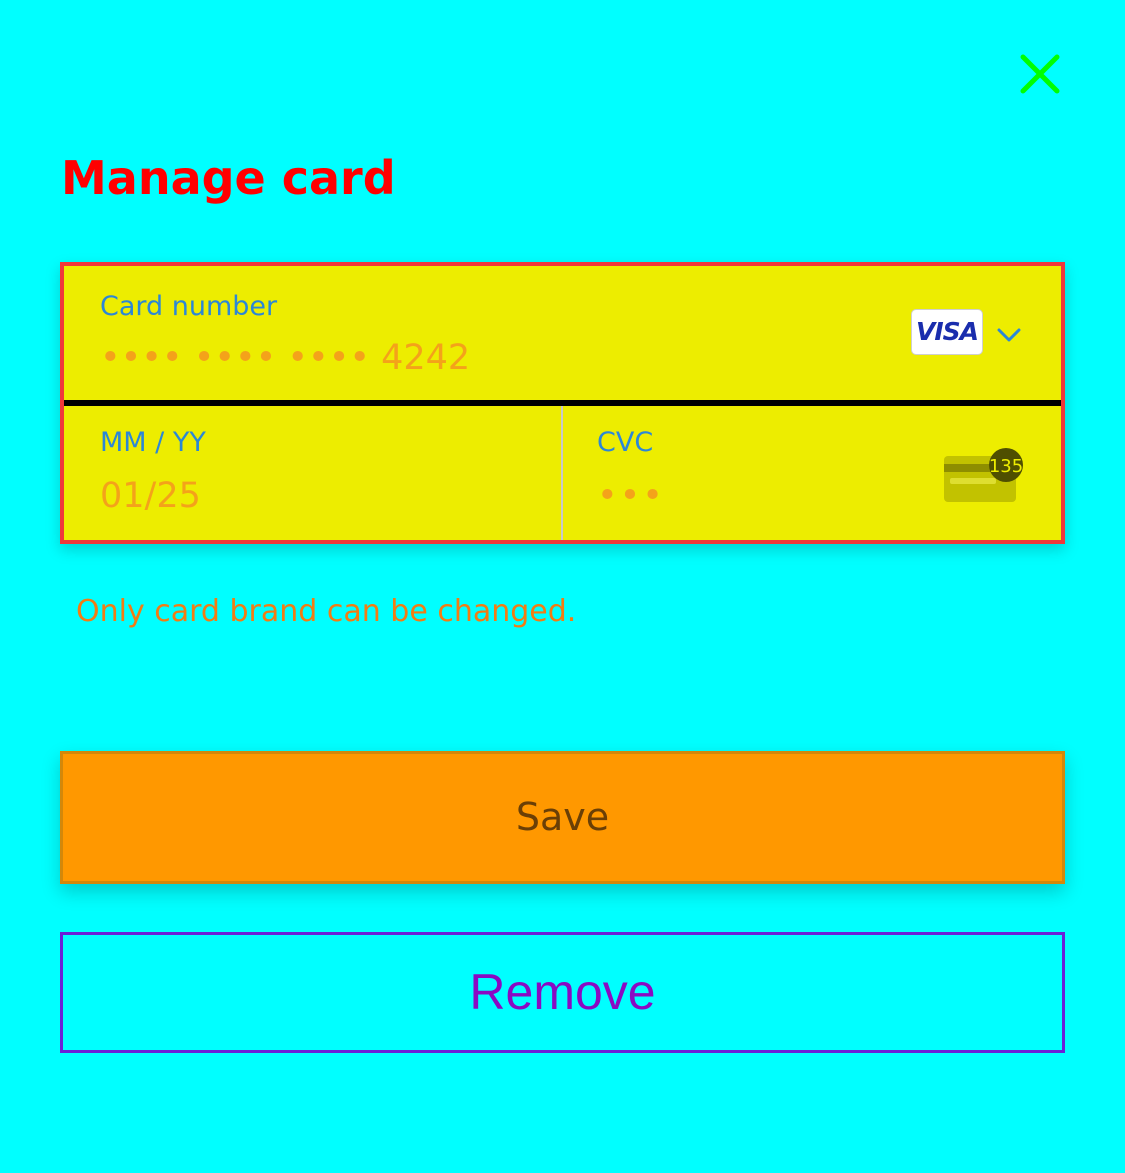  Describe the element at coordinates (285, 358) in the screenshot. I see `card-number-value: •••• •••• •••• 4242` at that location.